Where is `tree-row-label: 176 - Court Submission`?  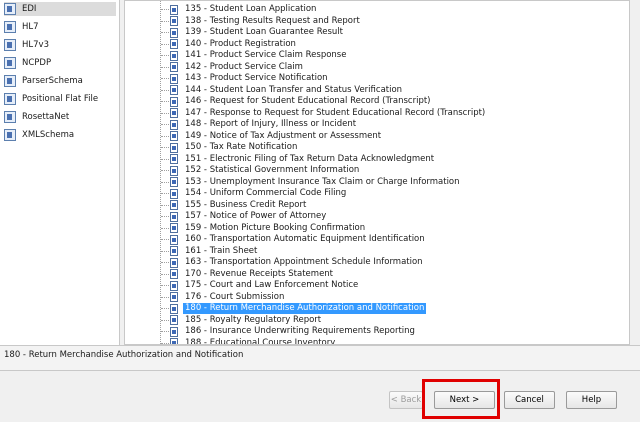
tree-row-label: 176 - Court Submission is located at coordinates (235, 296).